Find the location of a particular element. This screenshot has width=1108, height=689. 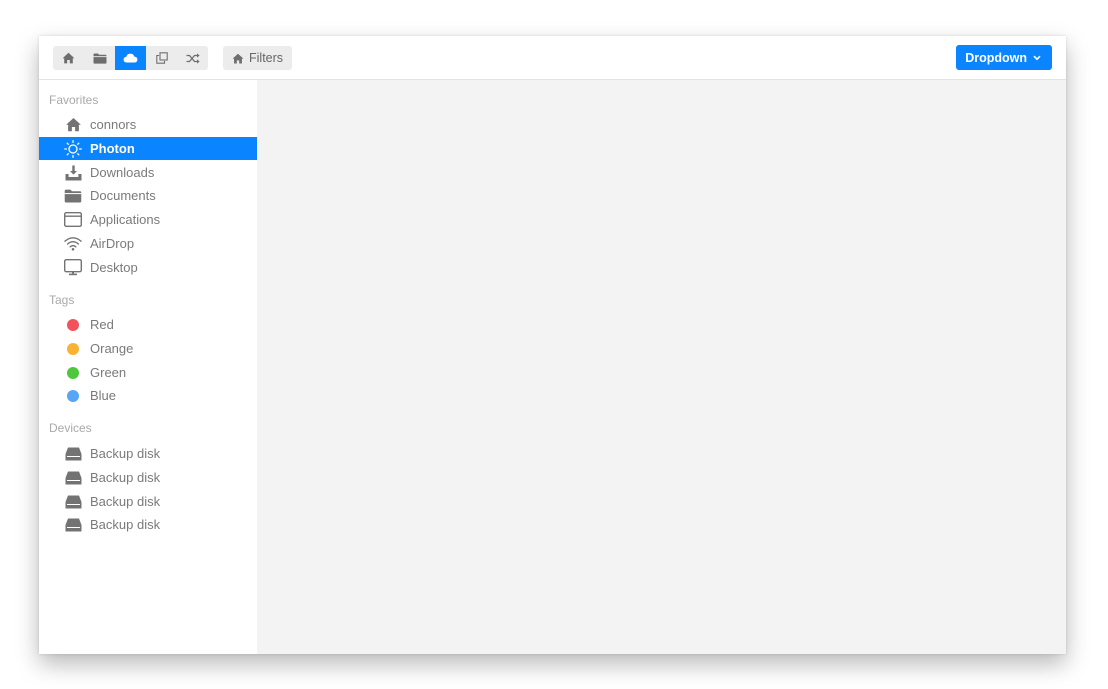

home-button is located at coordinates (68, 58).